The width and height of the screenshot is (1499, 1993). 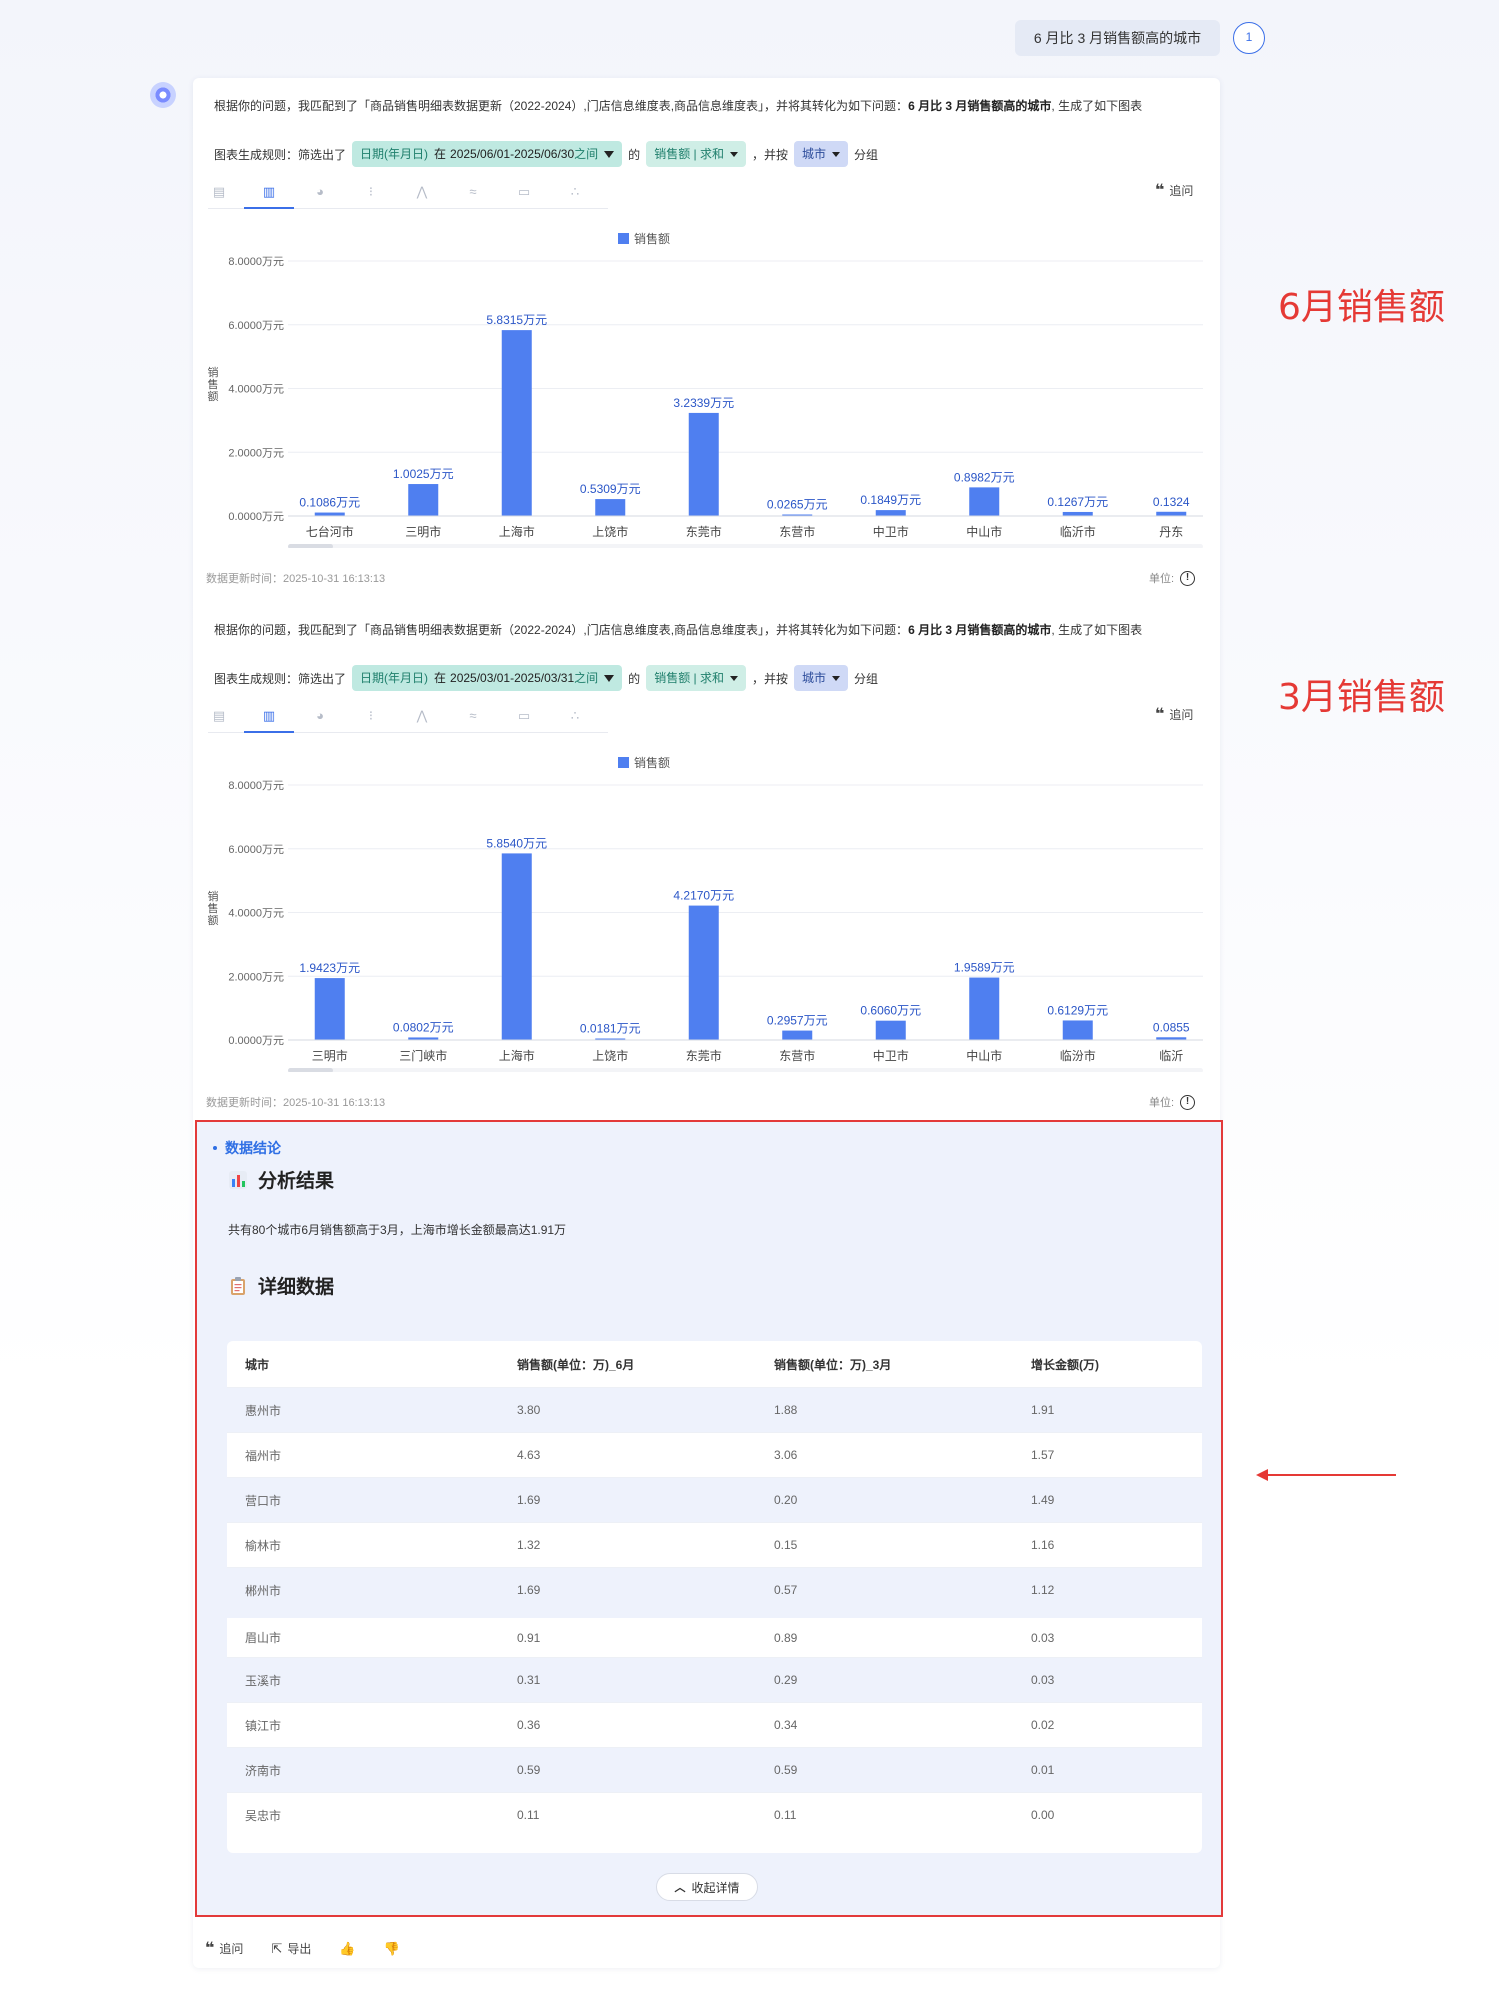 I want to click on update-time: 数据更新时间：2025-10-31 16:13:13, so click(x=296, y=579).